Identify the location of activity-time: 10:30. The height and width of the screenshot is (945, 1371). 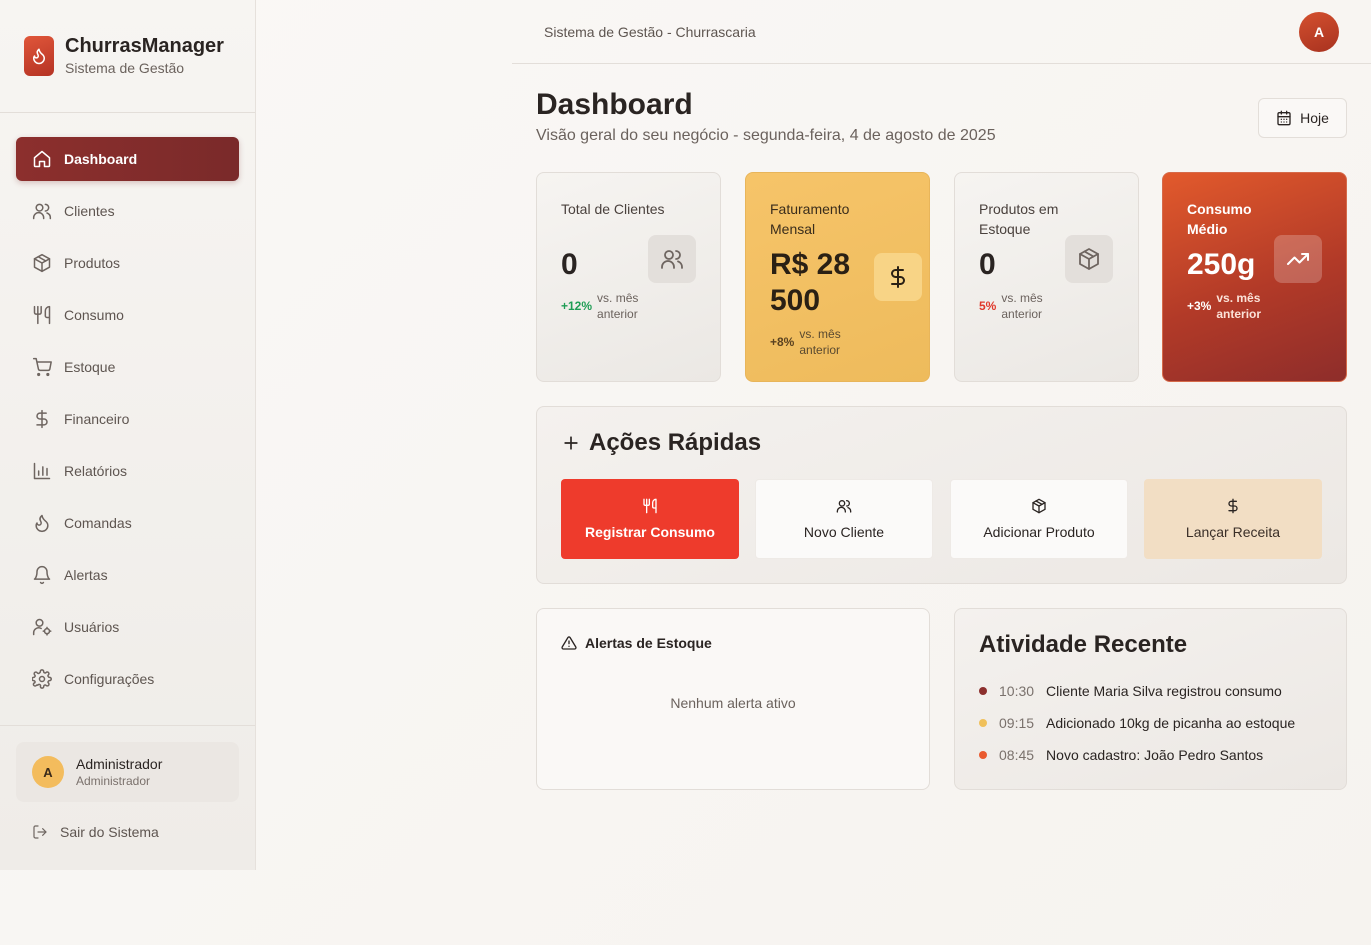
(1017, 691).